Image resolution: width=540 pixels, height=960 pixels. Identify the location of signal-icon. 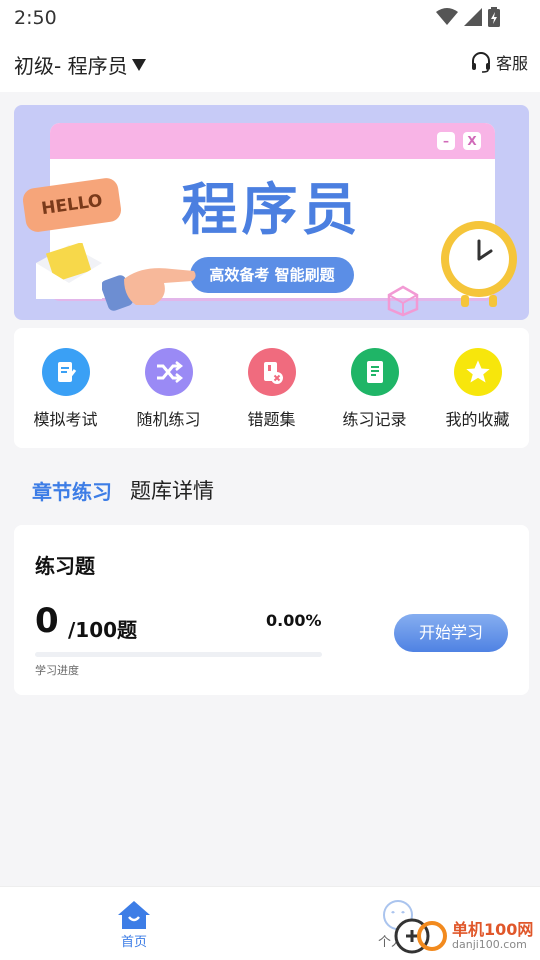
(473, 17).